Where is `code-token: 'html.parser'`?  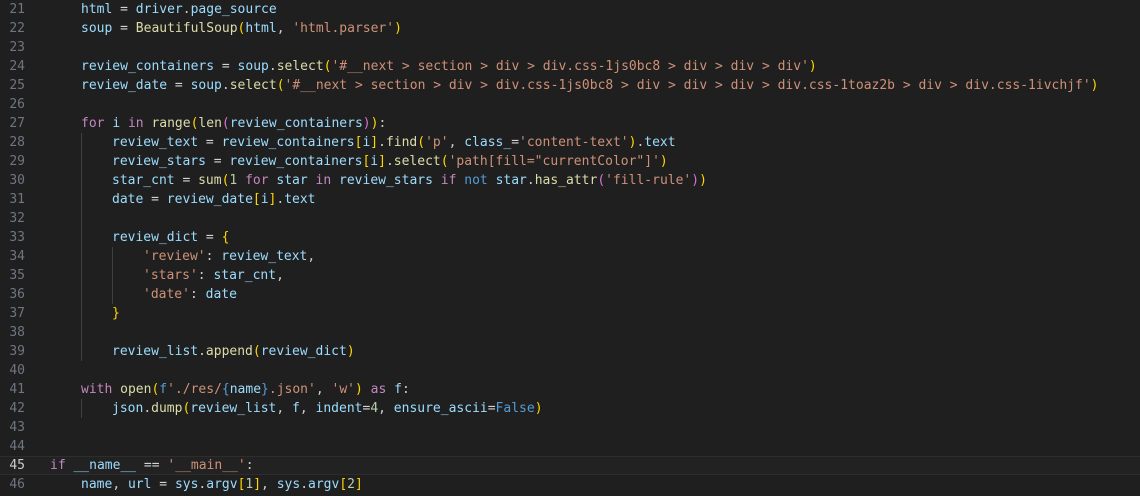 code-token: 'html.parser' is located at coordinates (343, 28).